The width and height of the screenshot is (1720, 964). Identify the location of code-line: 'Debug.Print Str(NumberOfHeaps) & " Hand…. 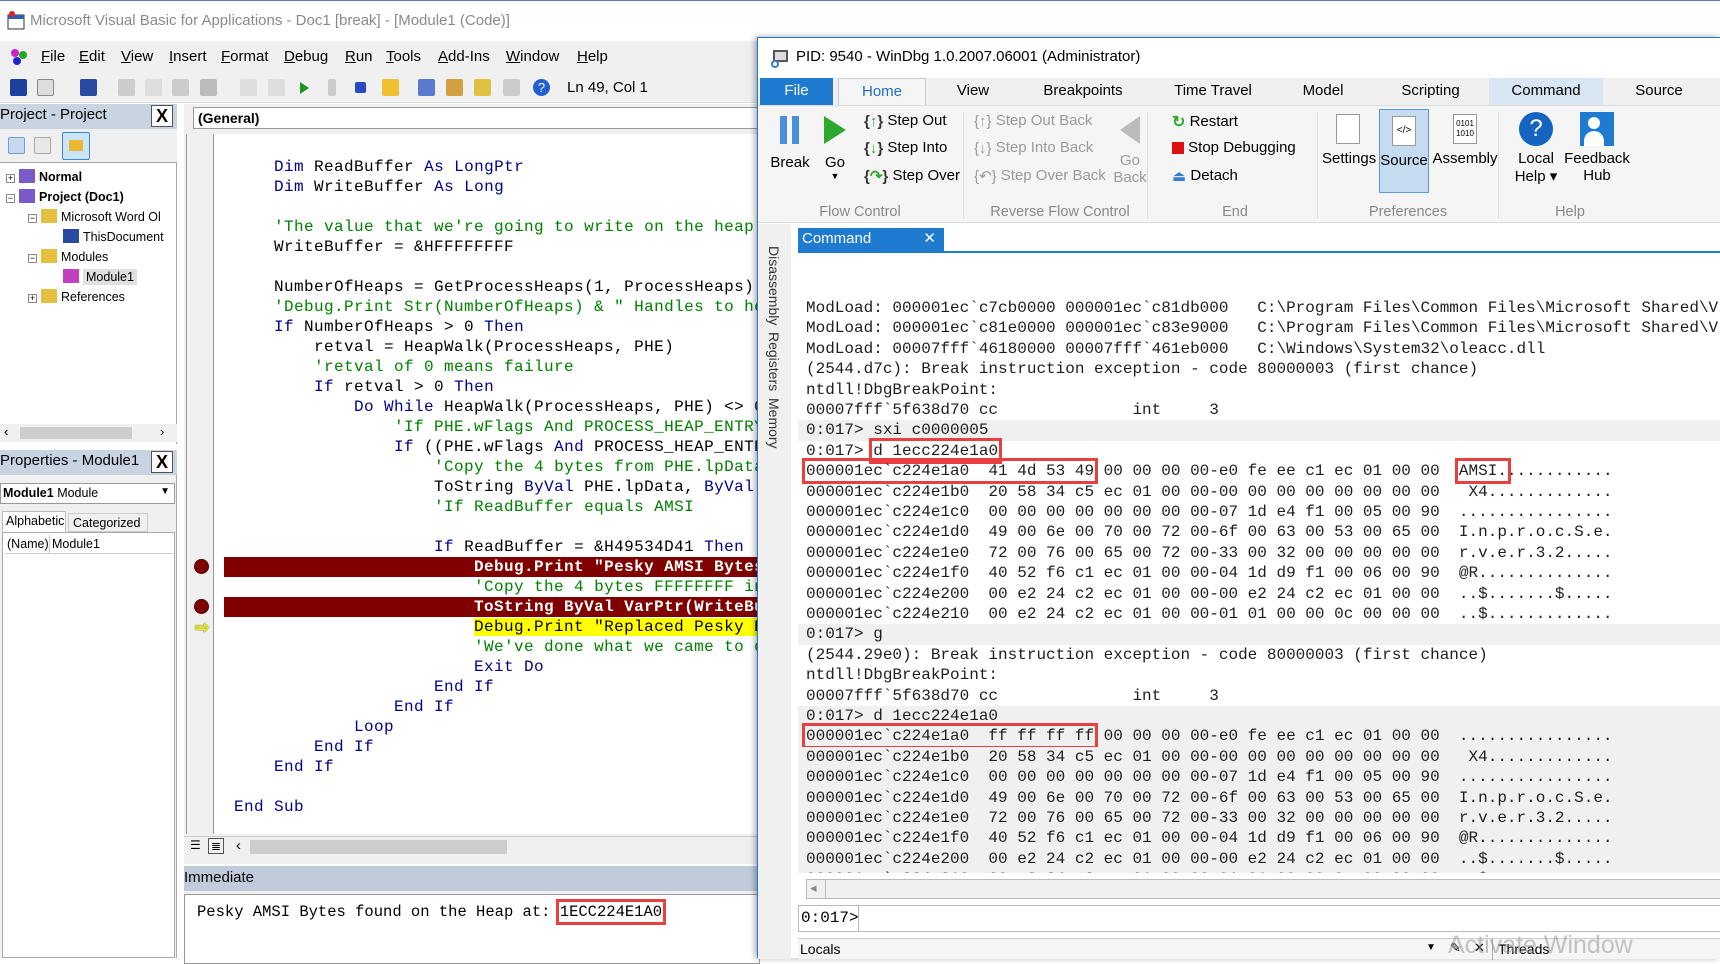
(487, 307).